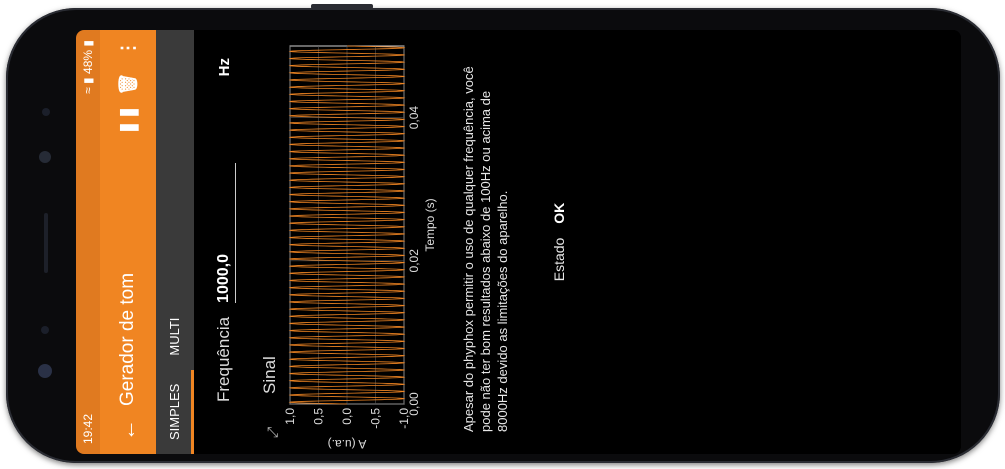 Image resolution: width=1005 pixels, height=469 pixels. What do you see at coordinates (347, 416) in the screenshot?
I see `y-tick-label: 0,0` at bounding box center [347, 416].